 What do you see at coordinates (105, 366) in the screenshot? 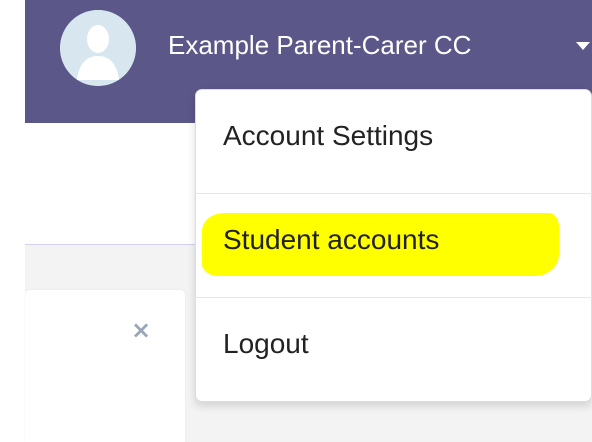
I see `content-panel` at bounding box center [105, 366].